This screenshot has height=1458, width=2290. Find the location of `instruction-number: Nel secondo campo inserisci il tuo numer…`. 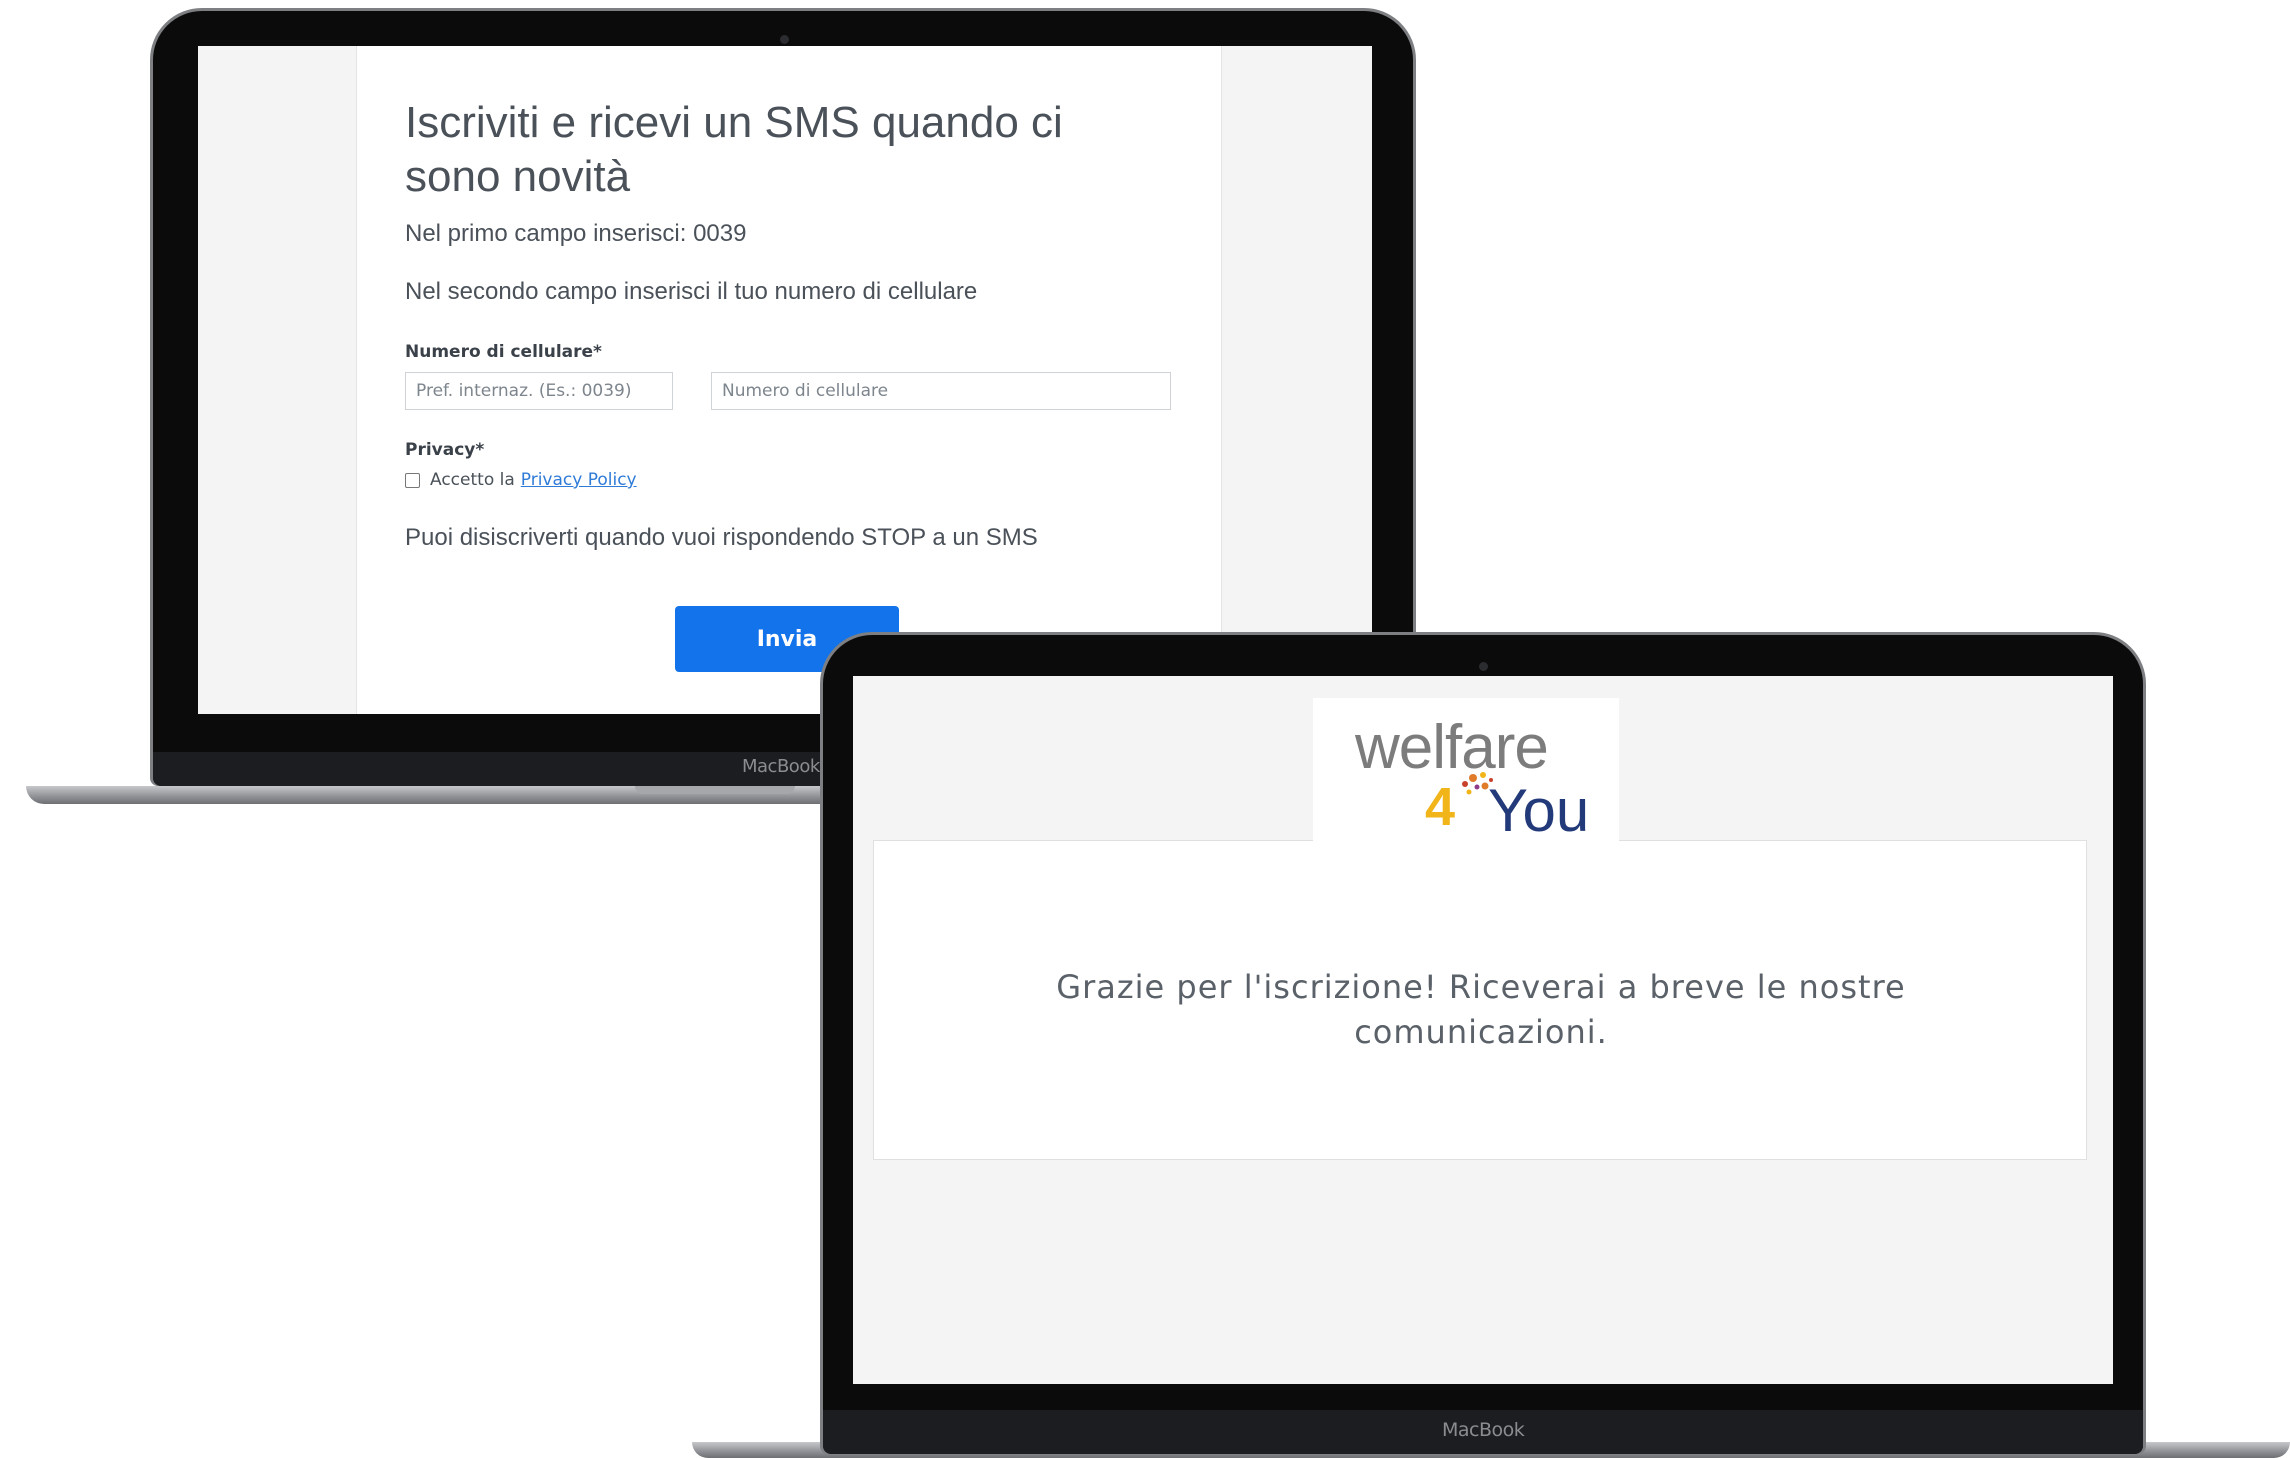

instruction-number: Nel secondo campo inserisci il tuo numer… is located at coordinates (691, 291).